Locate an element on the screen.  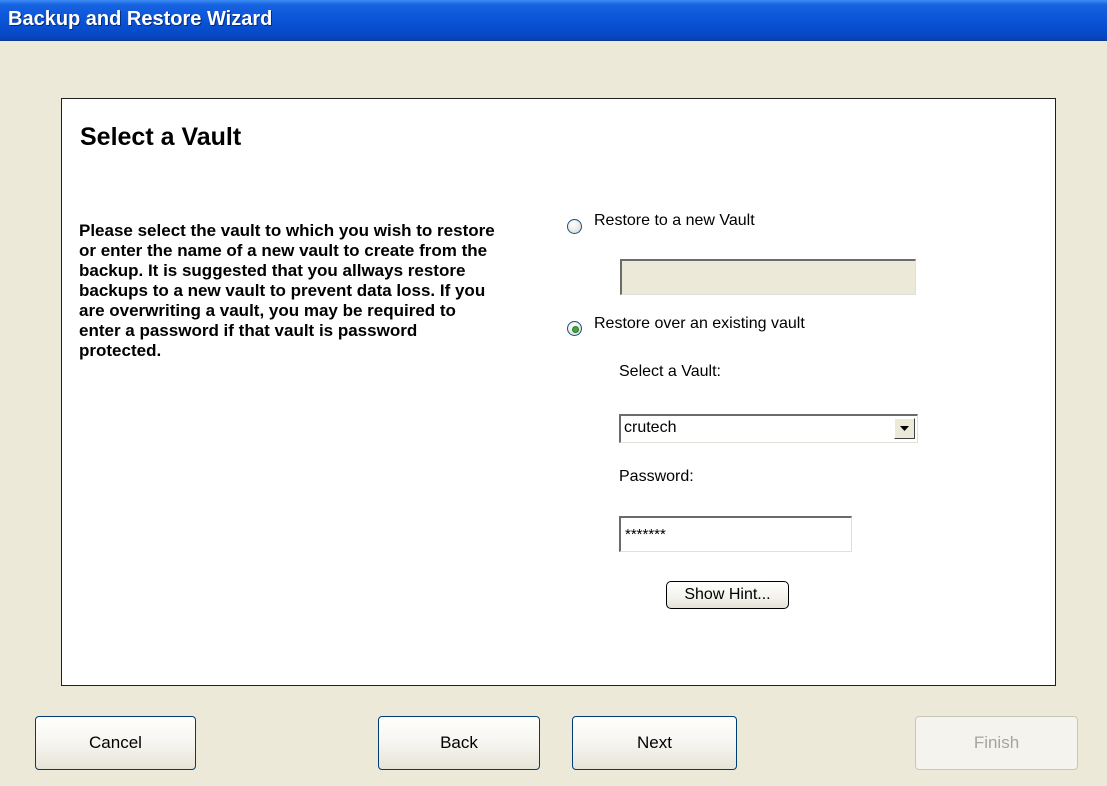
select-vault-label: Select a Vault: is located at coordinates (670, 371).